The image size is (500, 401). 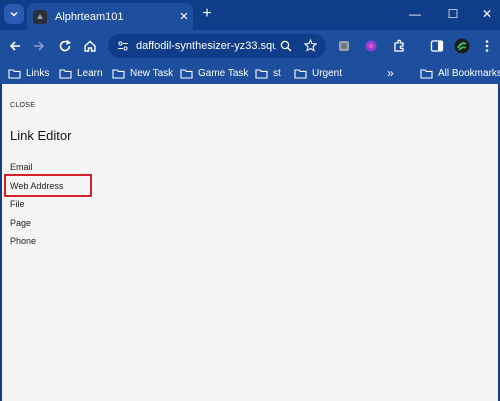 What do you see at coordinates (90, 73) in the screenshot?
I see `bookmark-label: Learn` at bounding box center [90, 73].